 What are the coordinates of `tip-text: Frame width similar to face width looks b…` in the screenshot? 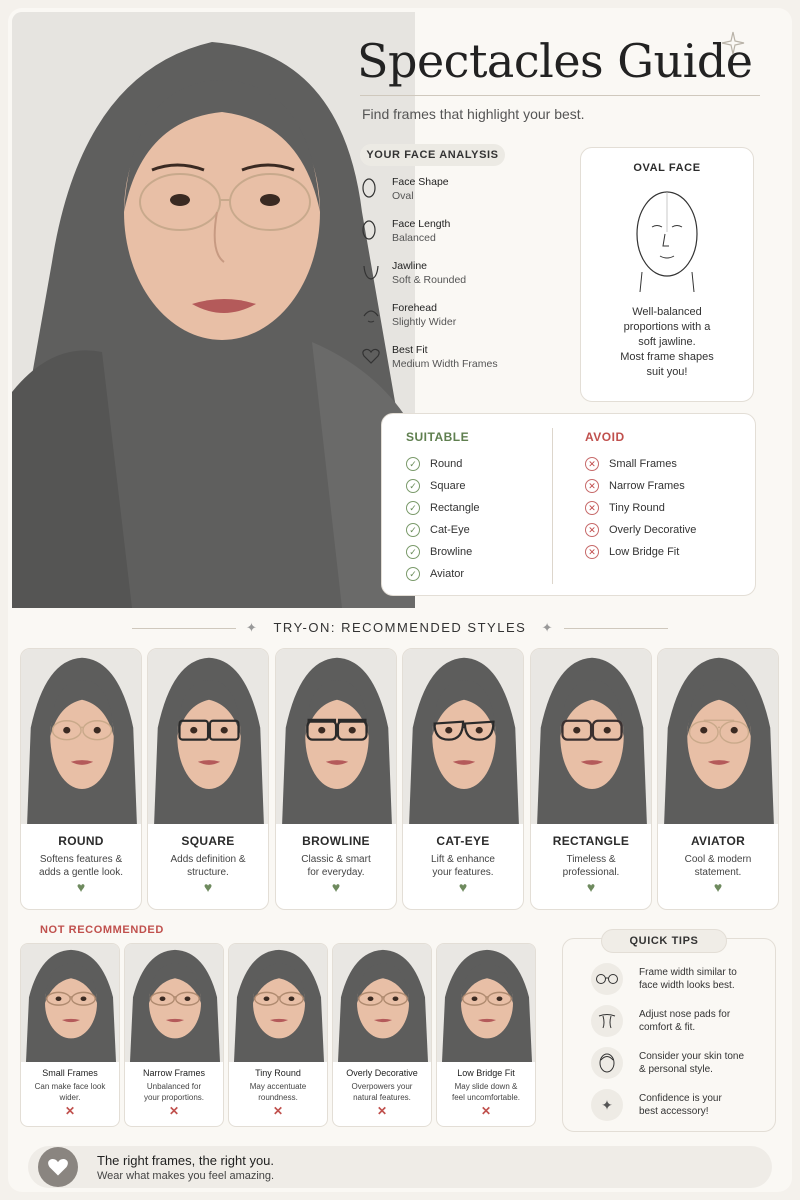 It's located at (704, 979).